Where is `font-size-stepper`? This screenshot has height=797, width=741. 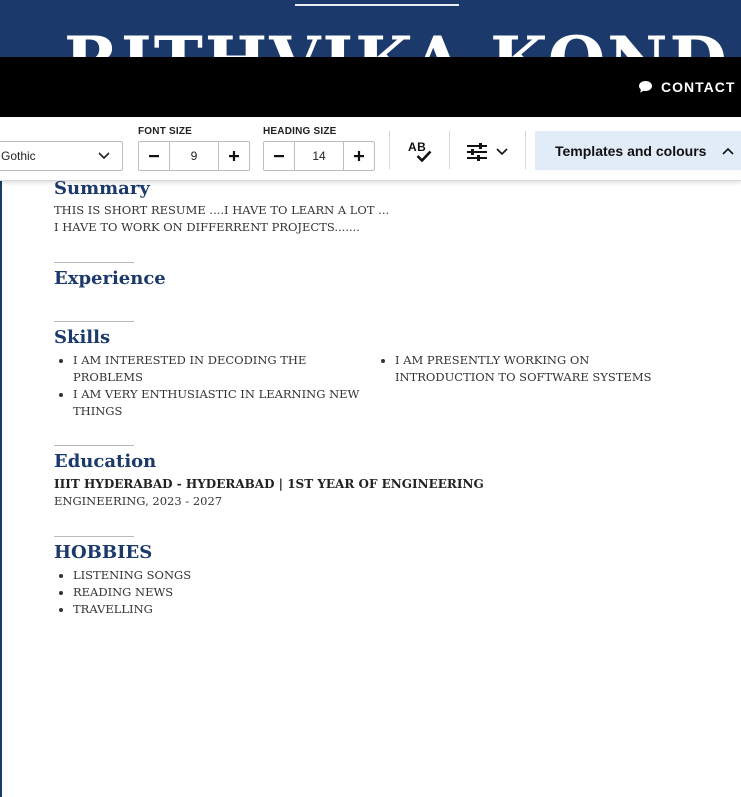 font-size-stepper is located at coordinates (194, 156).